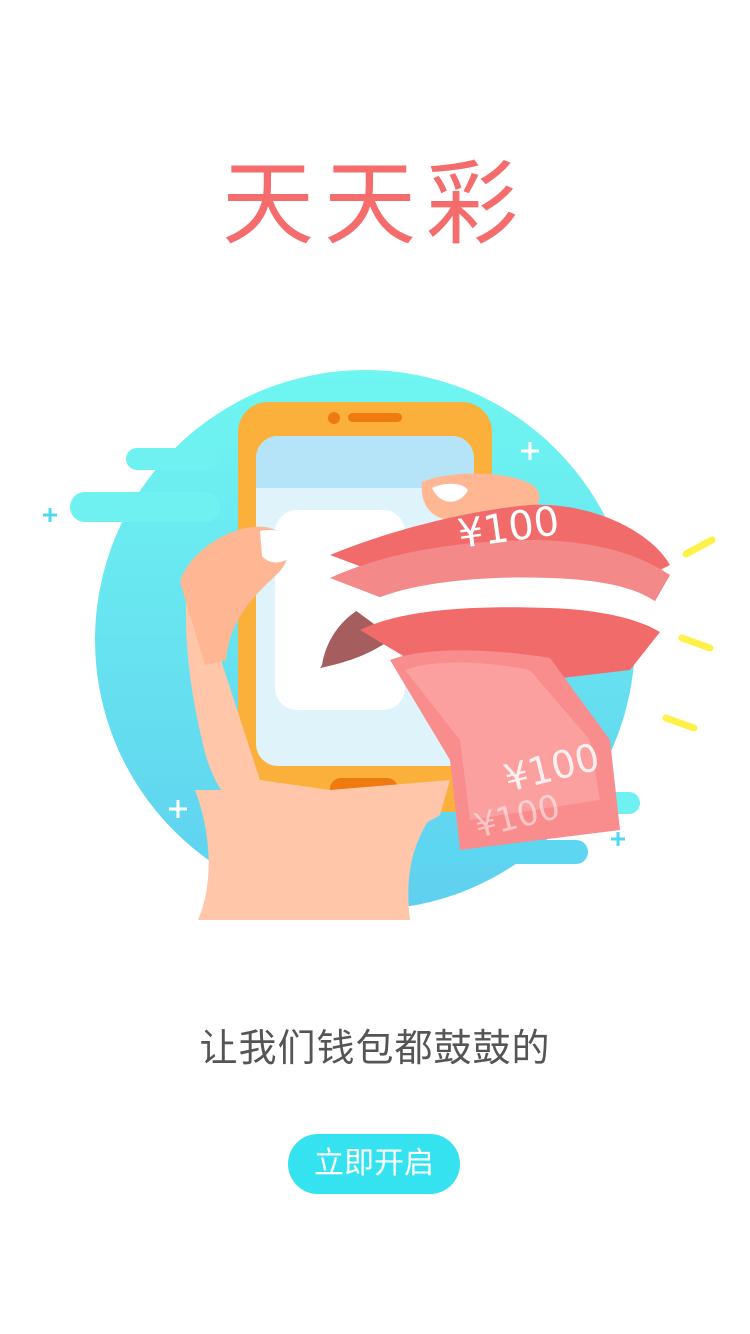  Describe the element at coordinates (689, 634) in the screenshot. I see `burst-lines` at that location.